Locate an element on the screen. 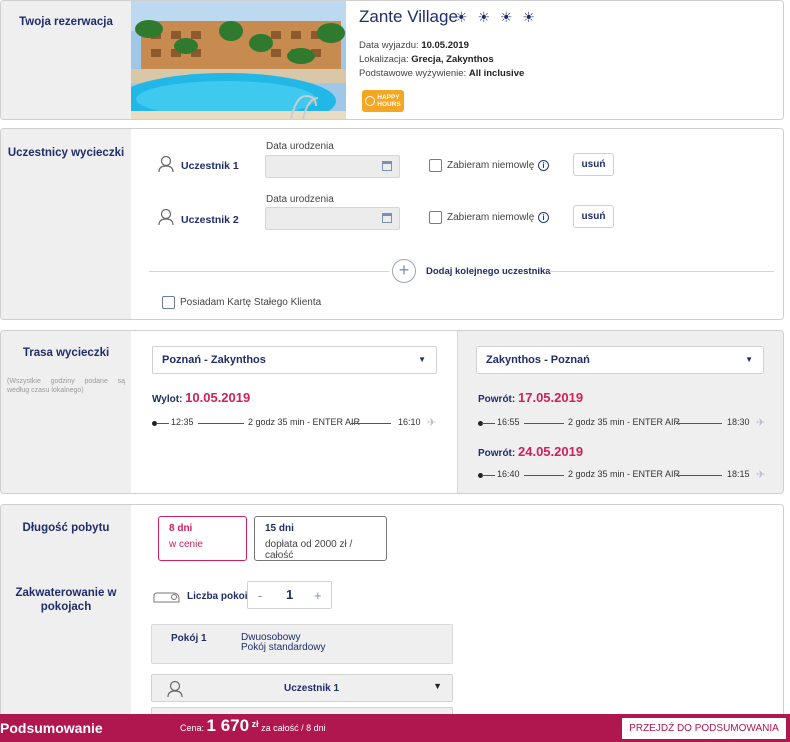 The height and width of the screenshot is (742, 790). loyalty-checkbox is located at coordinates (168, 302).